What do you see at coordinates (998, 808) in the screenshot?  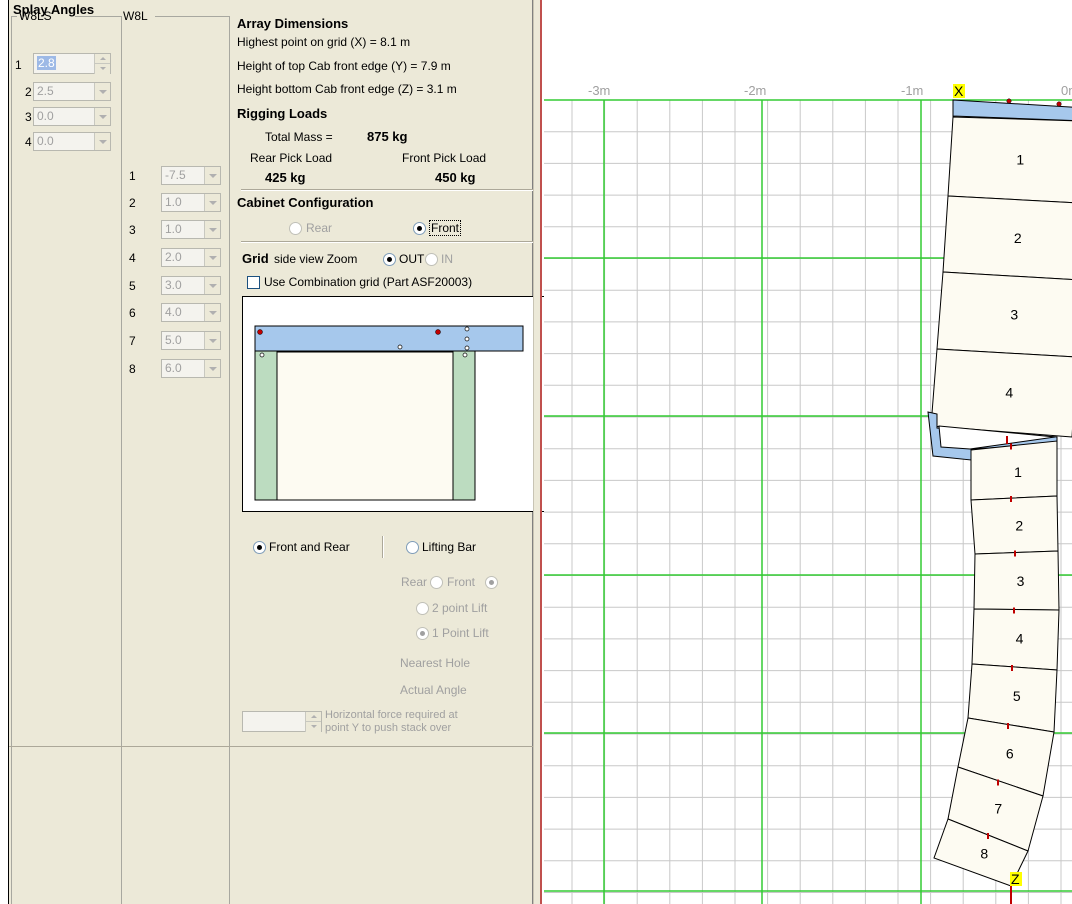 I see `w8l-cabinet-number: 7` at bounding box center [998, 808].